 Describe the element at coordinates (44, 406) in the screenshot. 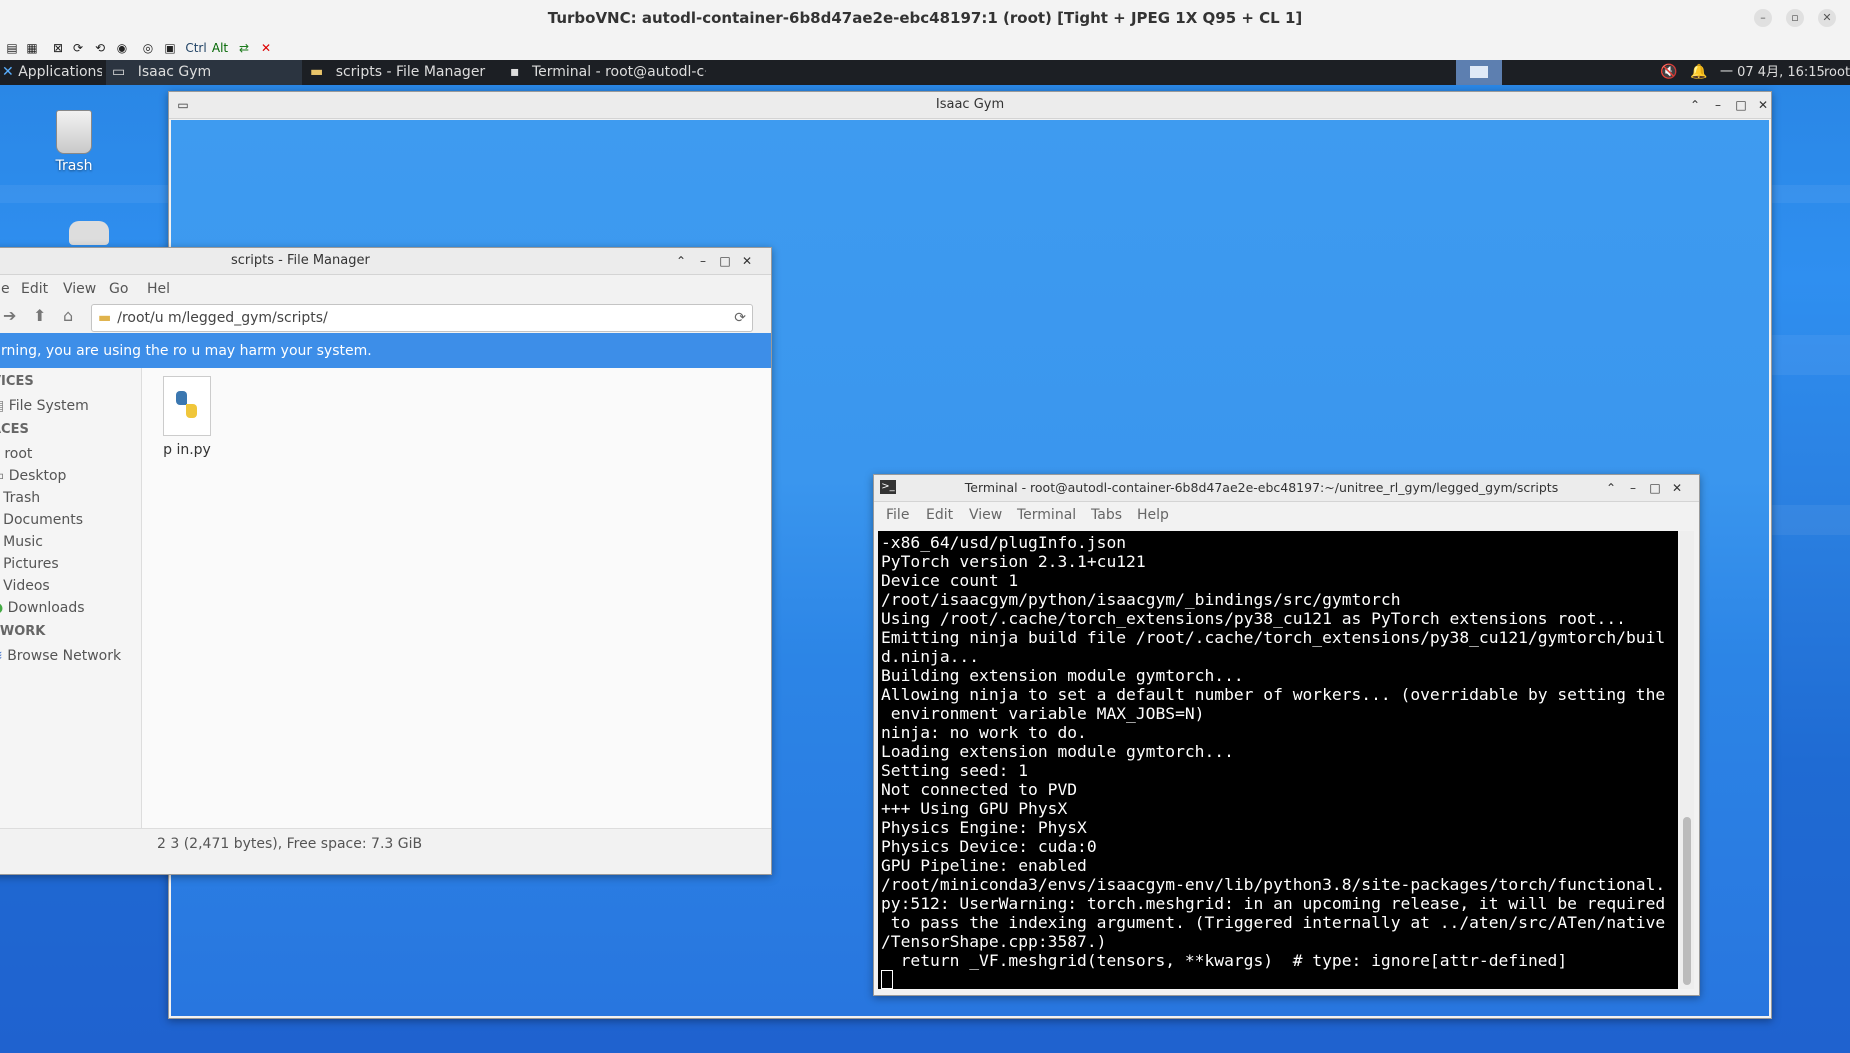

I see `sidebar-item-file-system: ▤ File System` at that location.